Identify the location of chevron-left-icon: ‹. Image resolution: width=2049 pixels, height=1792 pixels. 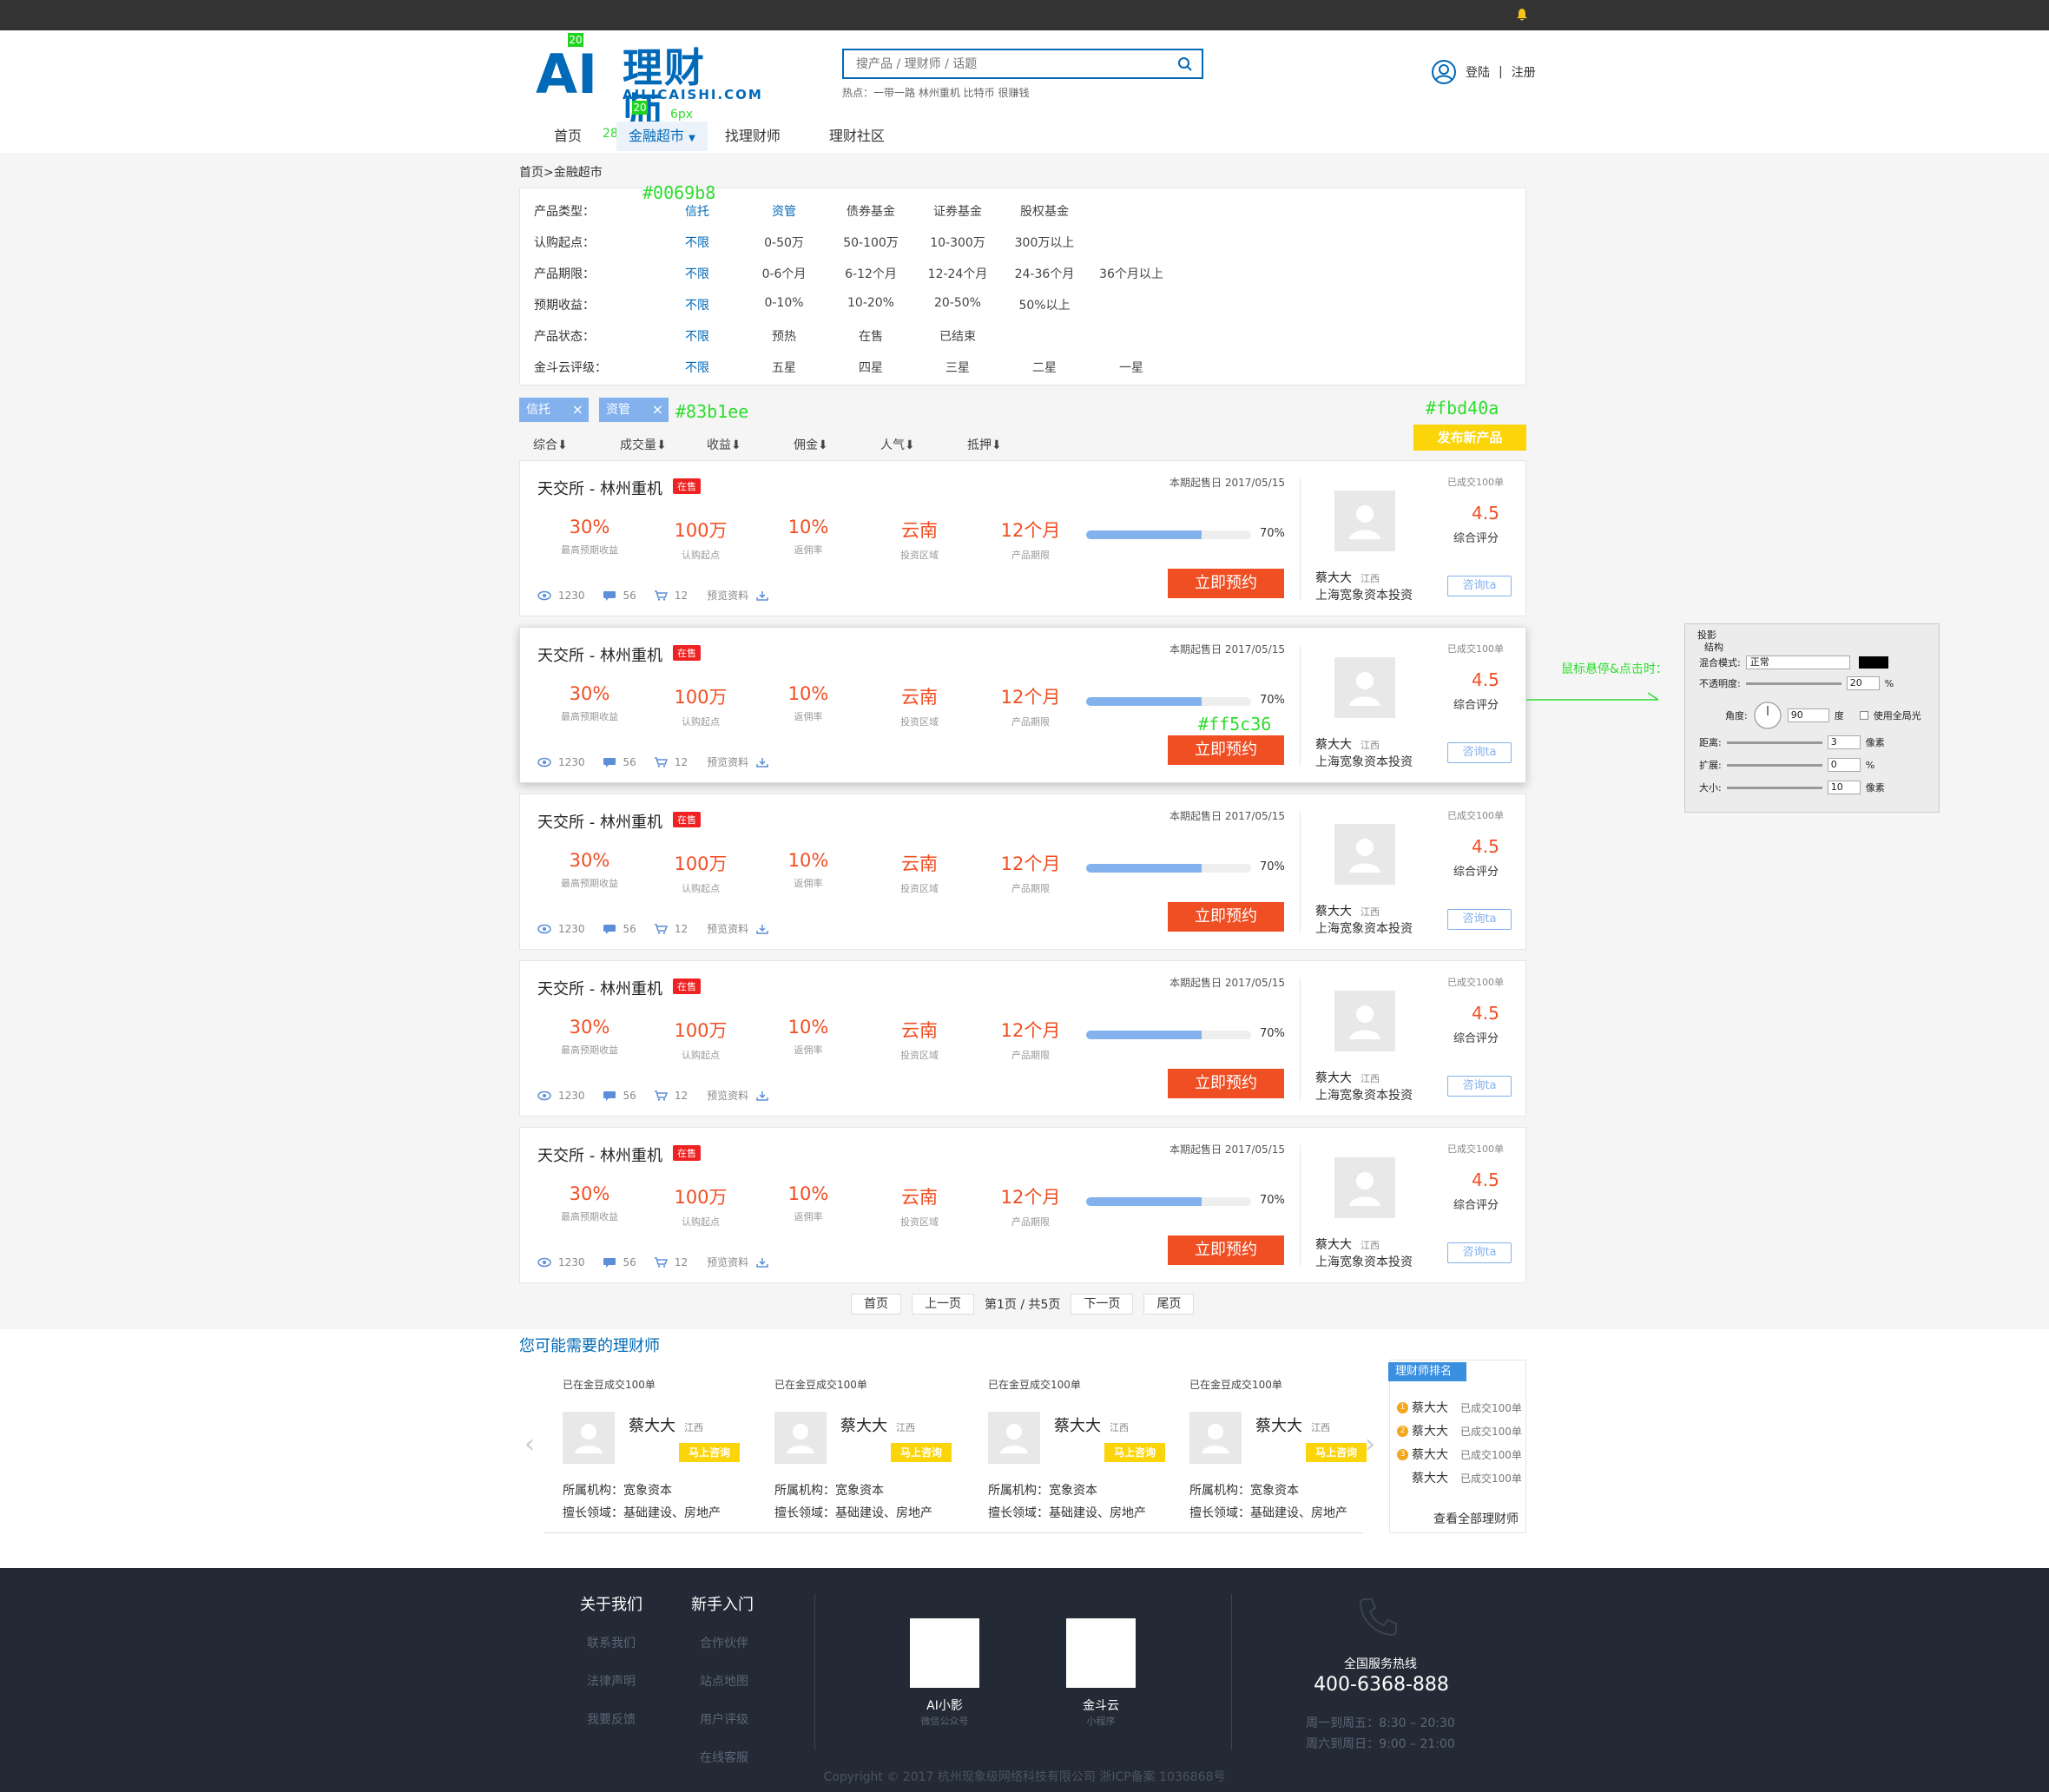
(529, 1444).